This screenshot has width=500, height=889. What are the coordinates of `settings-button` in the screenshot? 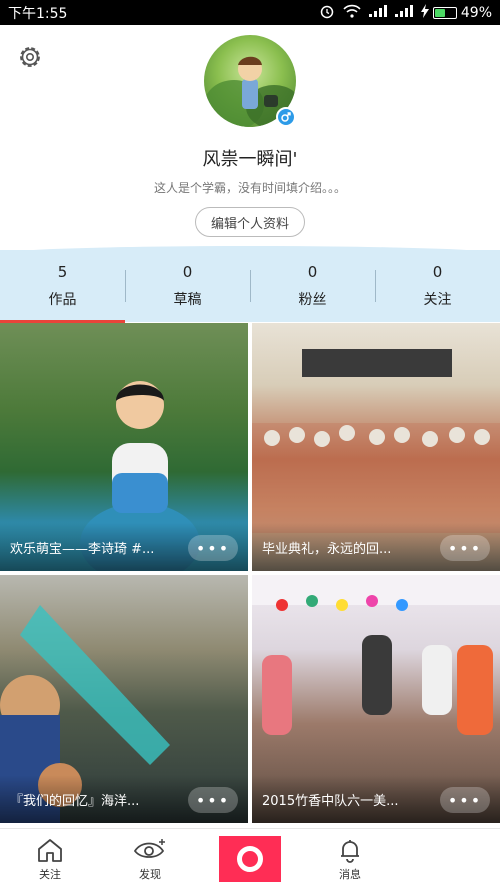 It's located at (30, 57).